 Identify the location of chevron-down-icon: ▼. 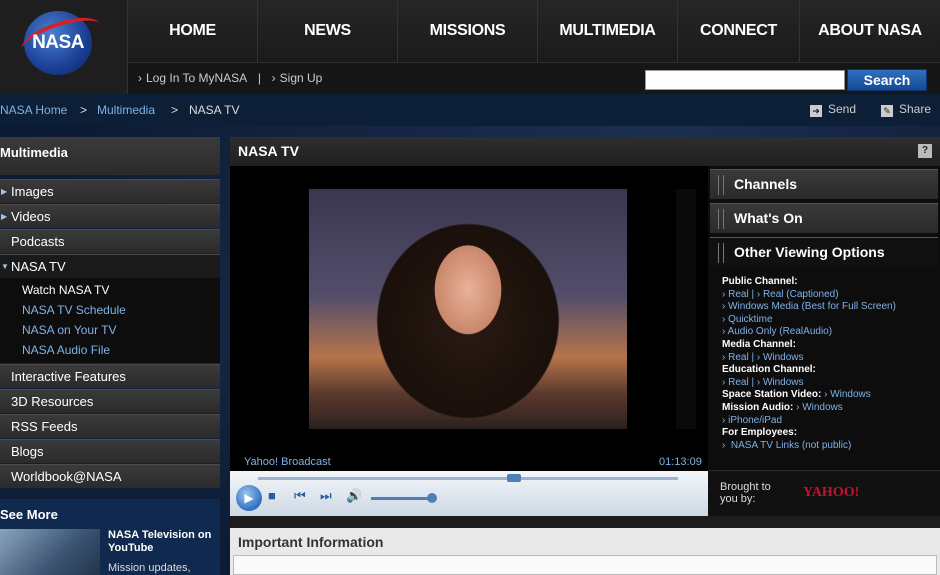
(5, 266).